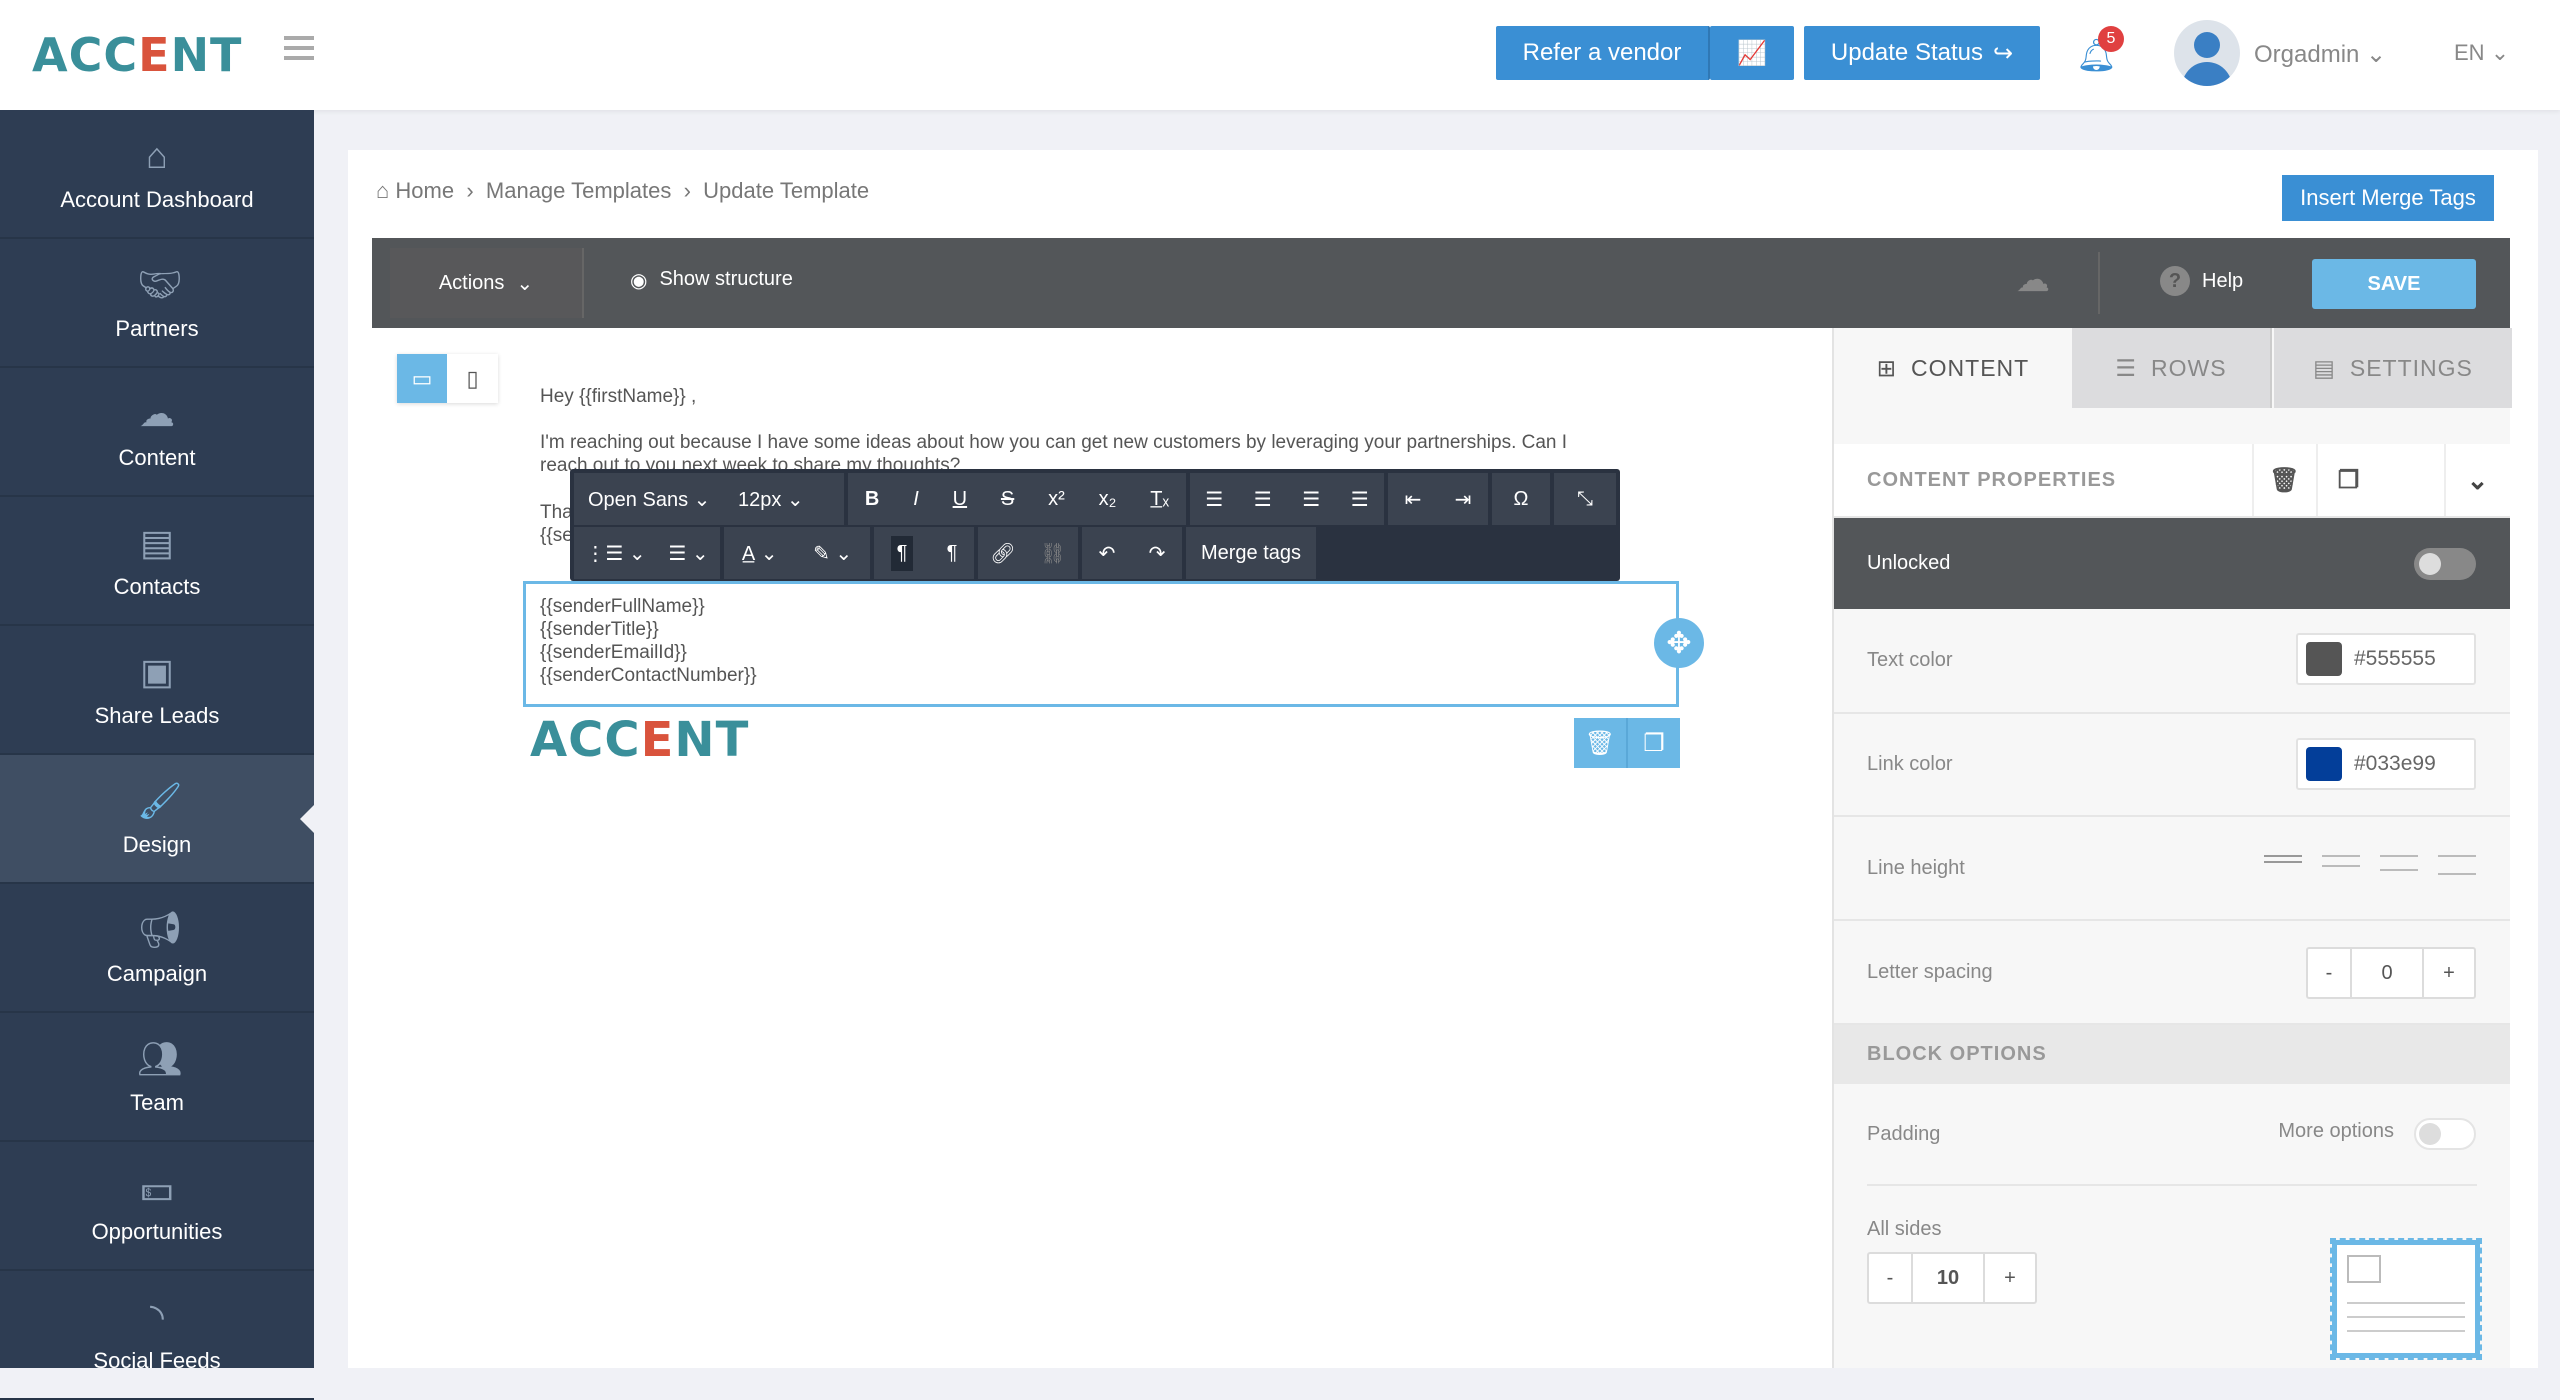  I want to click on indent-icon: ⇥, so click(1463, 499).